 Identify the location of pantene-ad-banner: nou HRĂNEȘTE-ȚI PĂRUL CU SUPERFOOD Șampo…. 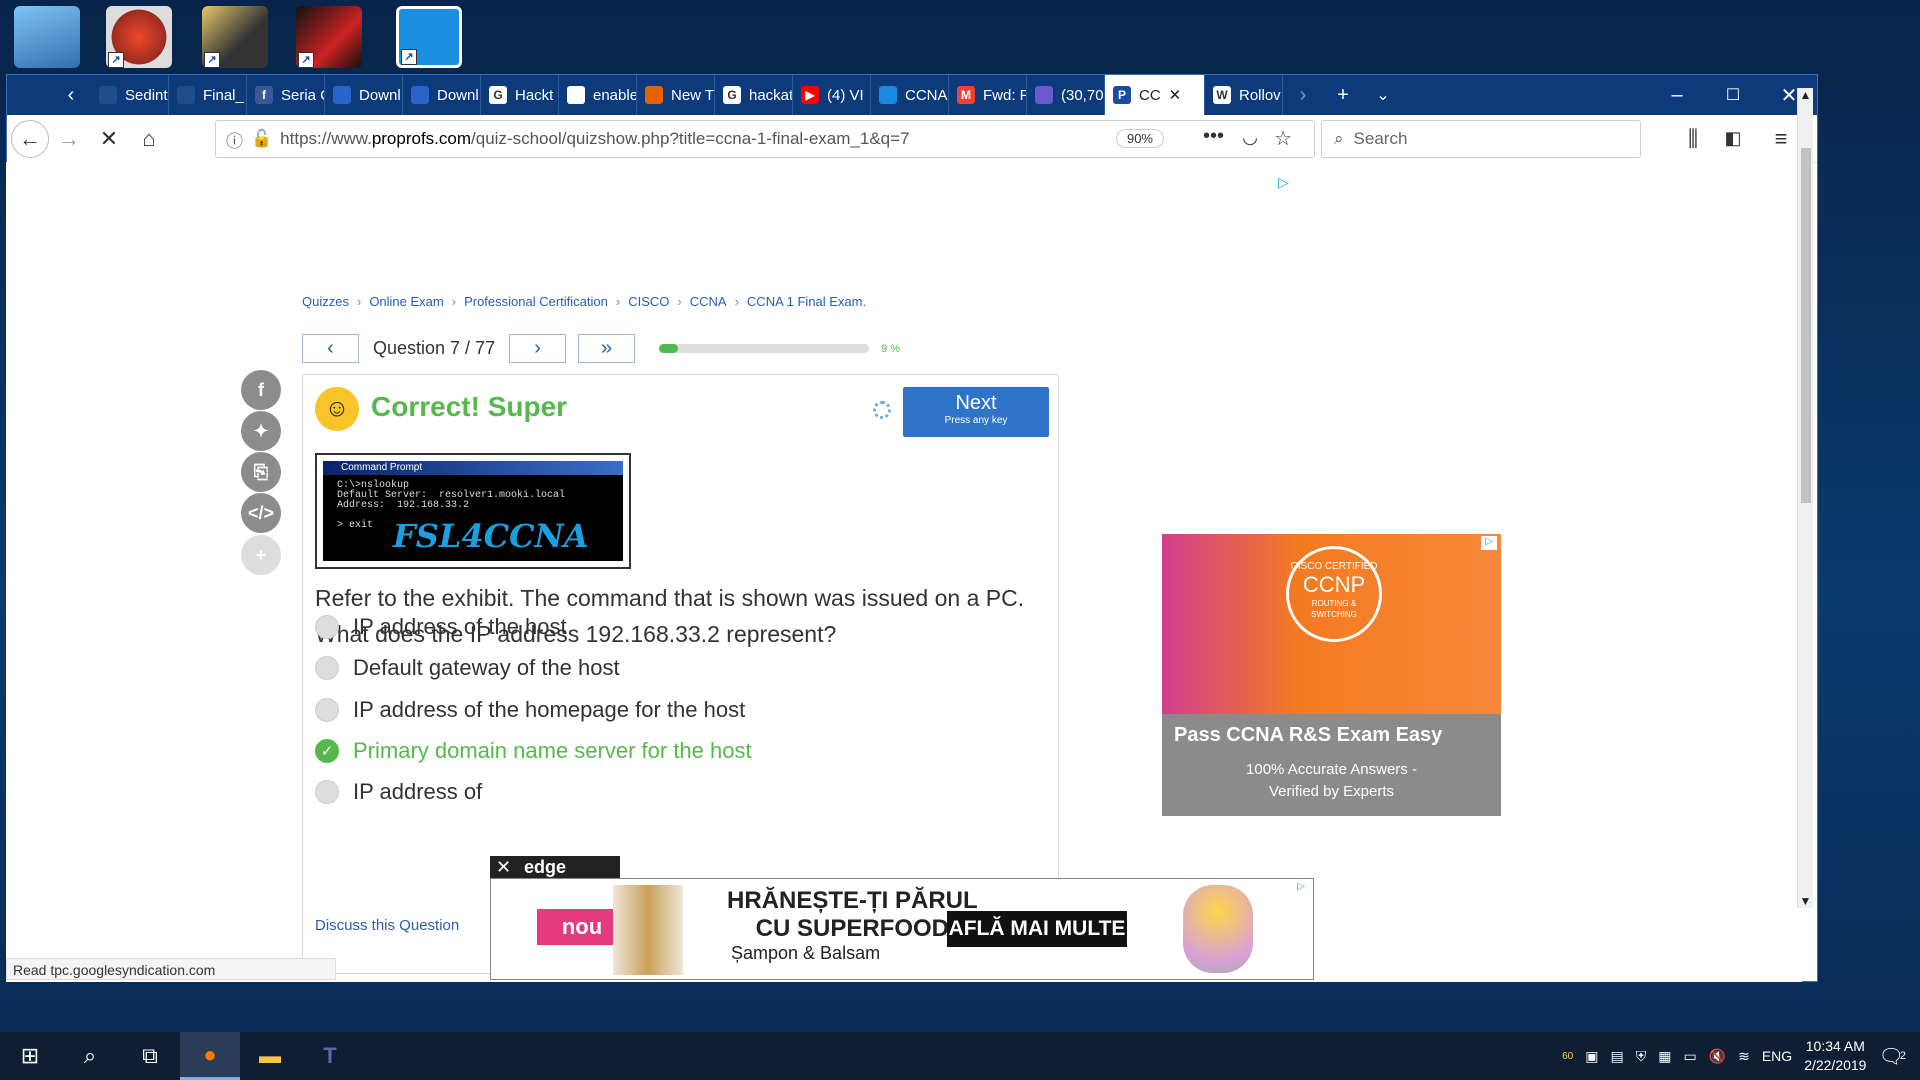
(902, 929).